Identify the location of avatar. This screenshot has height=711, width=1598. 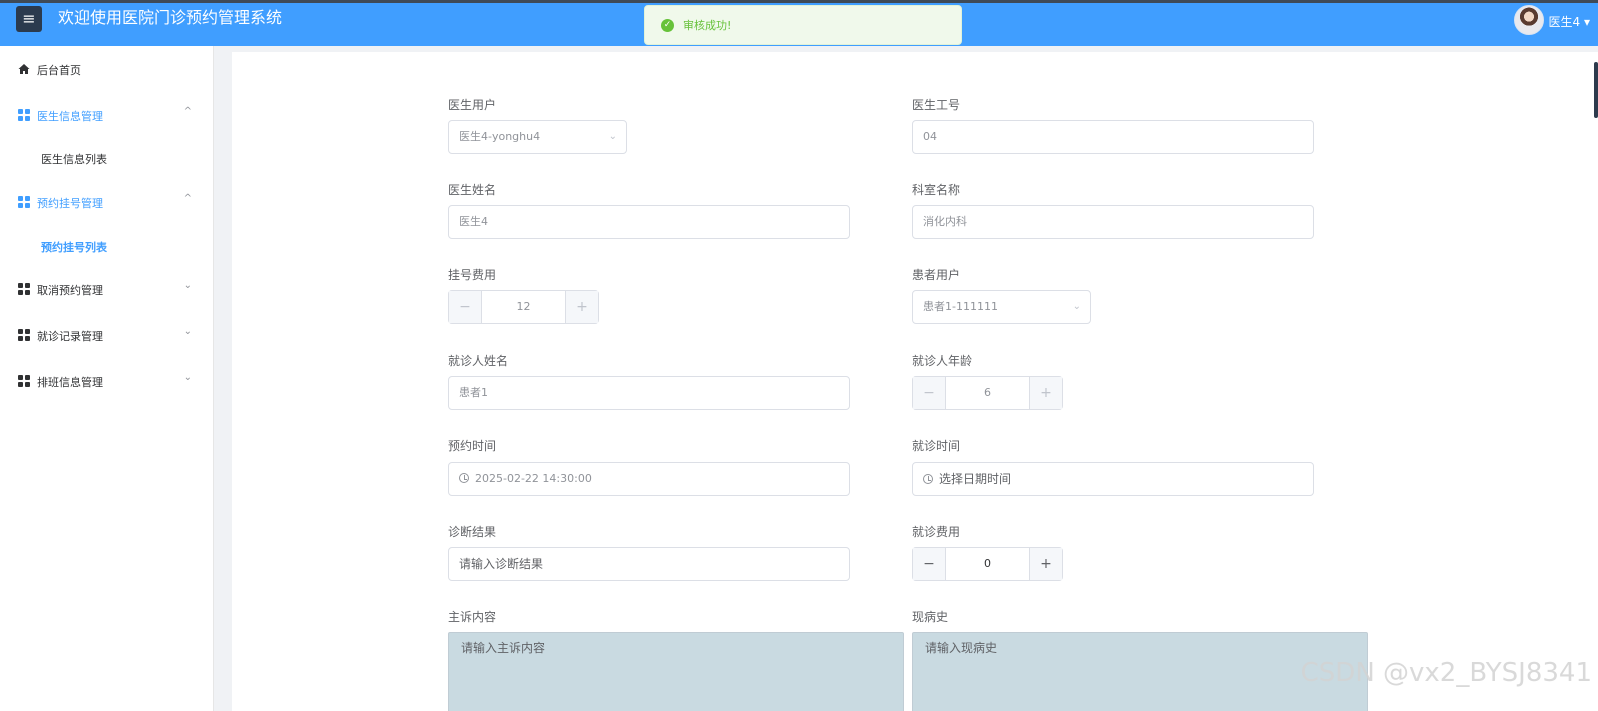
(1529, 20).